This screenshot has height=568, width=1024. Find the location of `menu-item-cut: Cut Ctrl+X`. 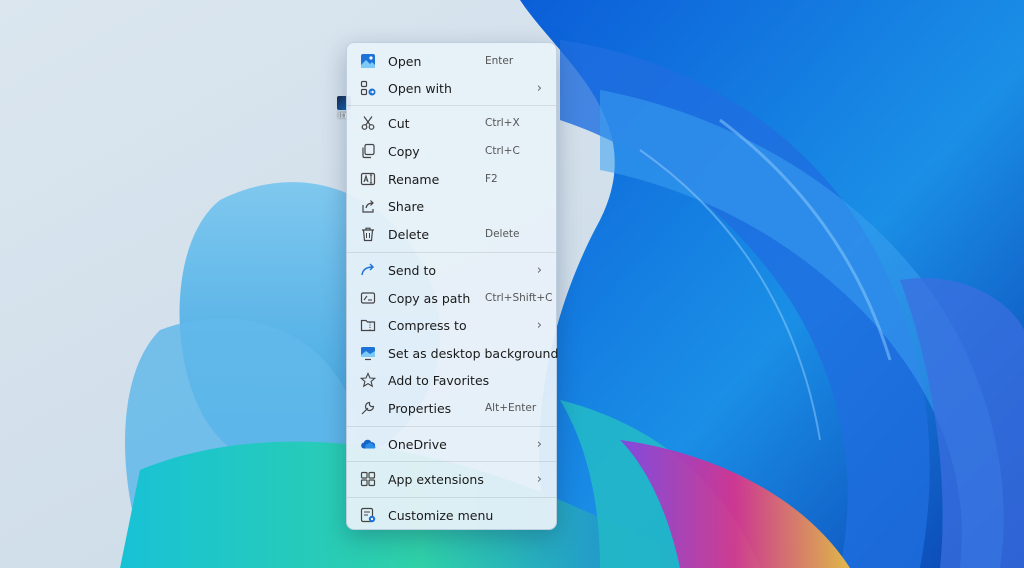

menu-item-cut: Cut Ctrl+X is located at coordinates (451, 123).